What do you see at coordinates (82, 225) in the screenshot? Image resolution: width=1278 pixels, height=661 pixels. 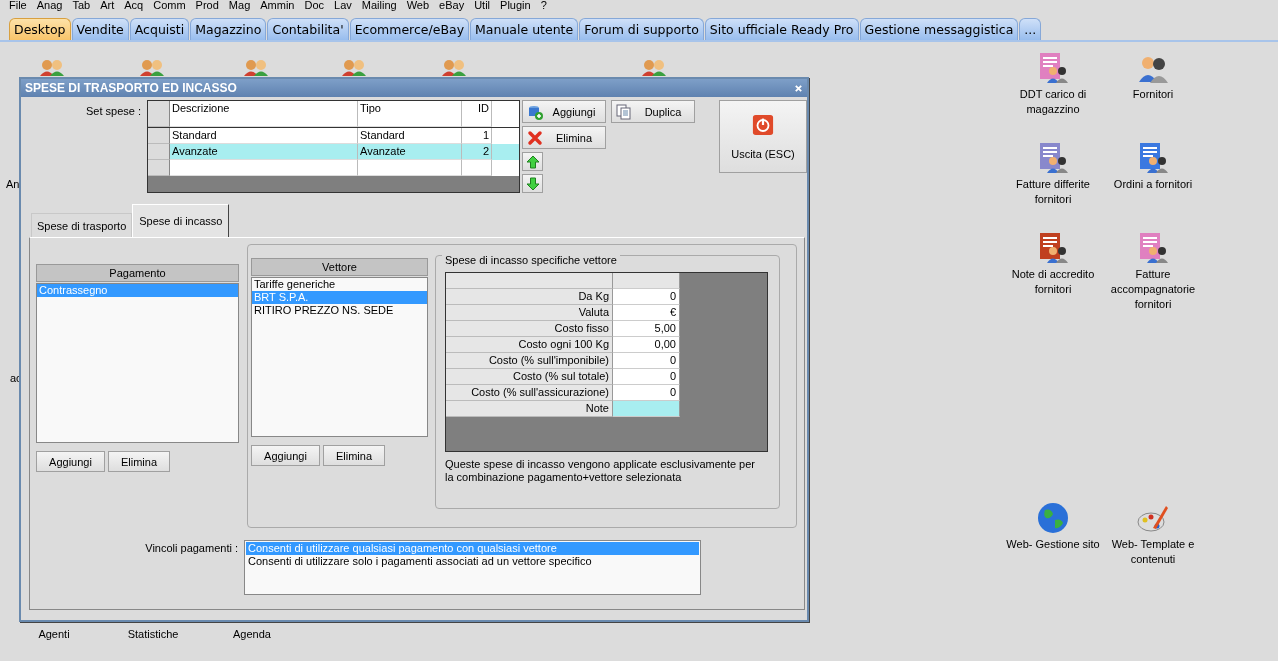 I see `tab: Spese di trasporto` at bounding box center [82, 225].